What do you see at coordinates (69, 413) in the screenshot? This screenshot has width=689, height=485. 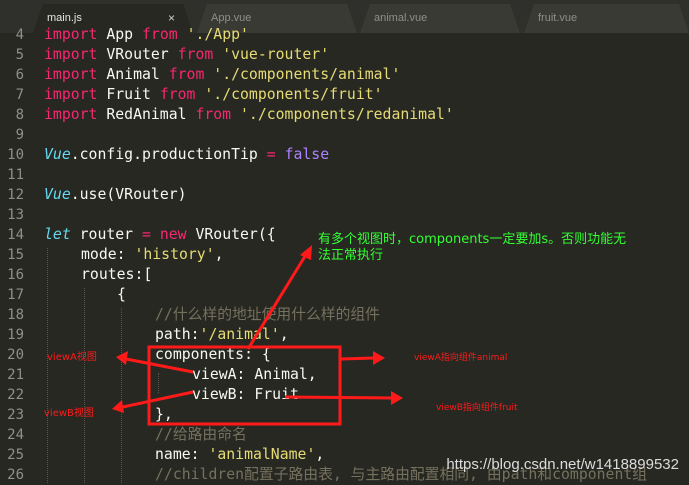 I see `viewB-left-label: viewB视图` at bounding box center [69, 413].